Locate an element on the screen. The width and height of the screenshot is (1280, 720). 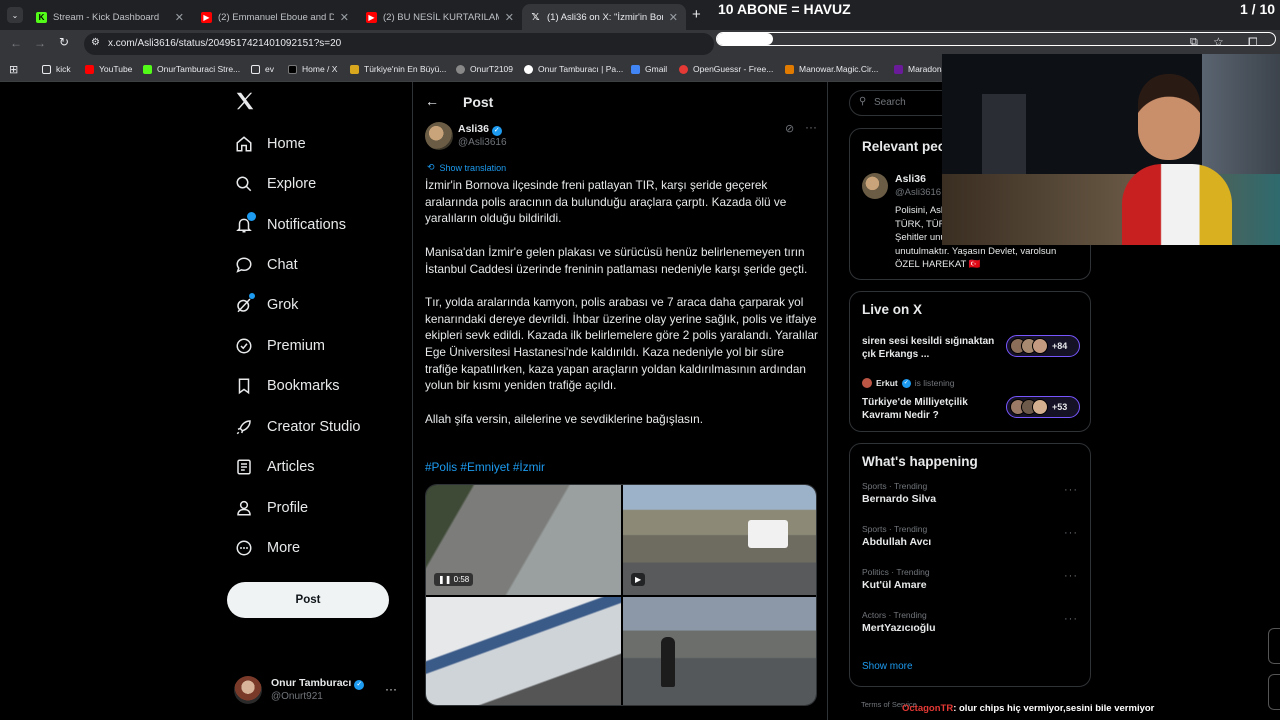
nav-articles: Articles is located at coordinates (274, 467).